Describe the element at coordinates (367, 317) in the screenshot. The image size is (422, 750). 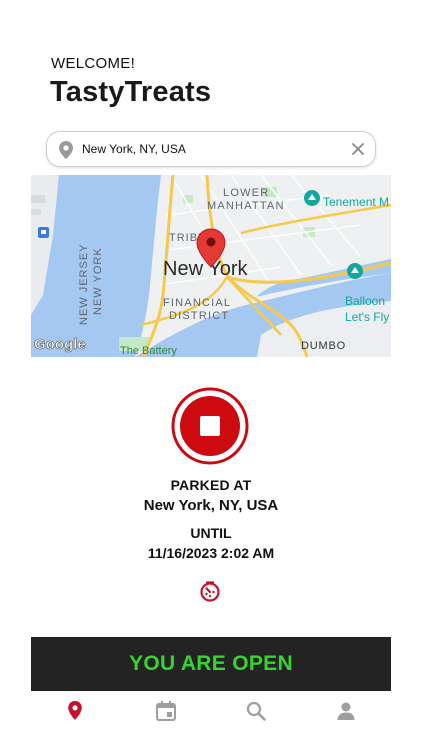
I see `map-label-lets-fly: Let's Fly` at that location.